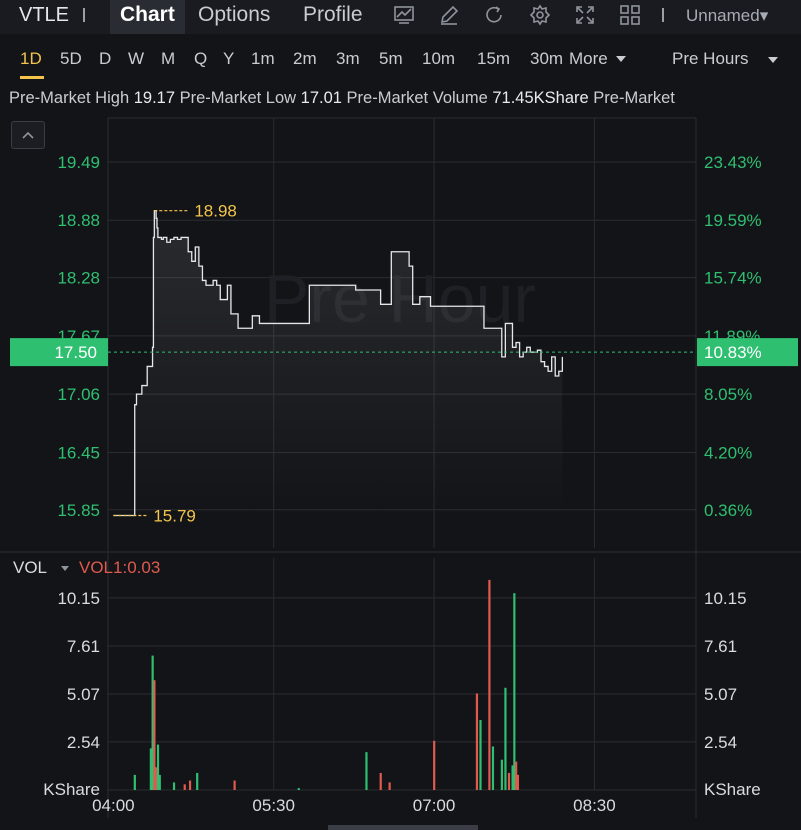 The height and width of the screenshot is (830, 801). What do you see at coordinates (78, 510) in the screenshot?
I see `price-tick-left: 15.85` at bounding box center [78, 510].